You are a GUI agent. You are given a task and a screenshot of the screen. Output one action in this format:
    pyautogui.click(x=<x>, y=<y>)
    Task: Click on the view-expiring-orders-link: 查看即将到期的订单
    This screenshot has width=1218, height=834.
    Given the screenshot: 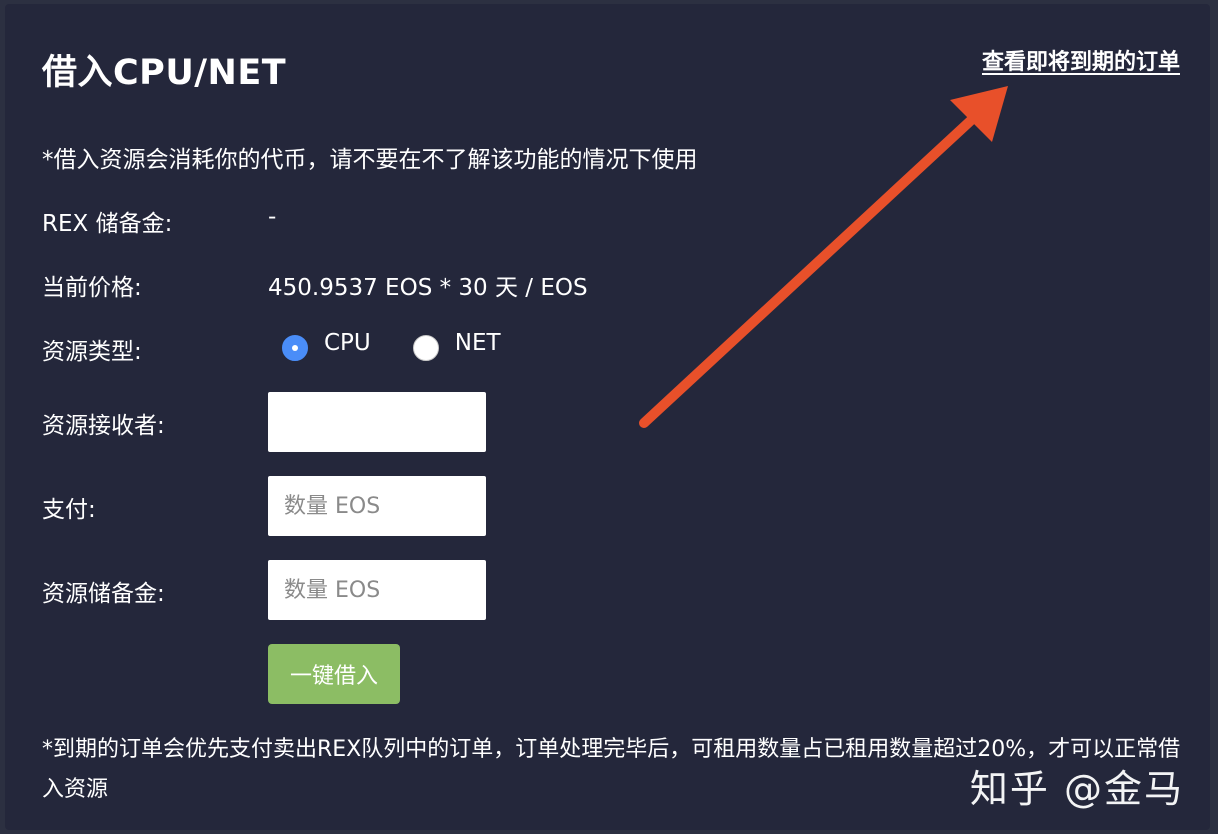 What is the action you would take?
    pyautogui.click(x=1081, y=60)
    